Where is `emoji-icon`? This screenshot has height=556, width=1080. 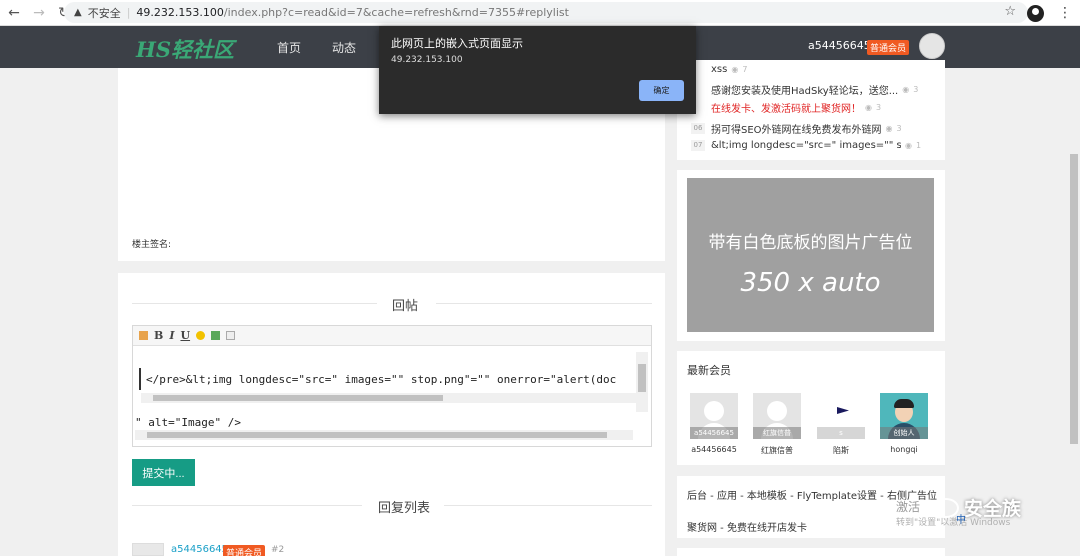
emoji-icon is located at coordinates (201, 335).